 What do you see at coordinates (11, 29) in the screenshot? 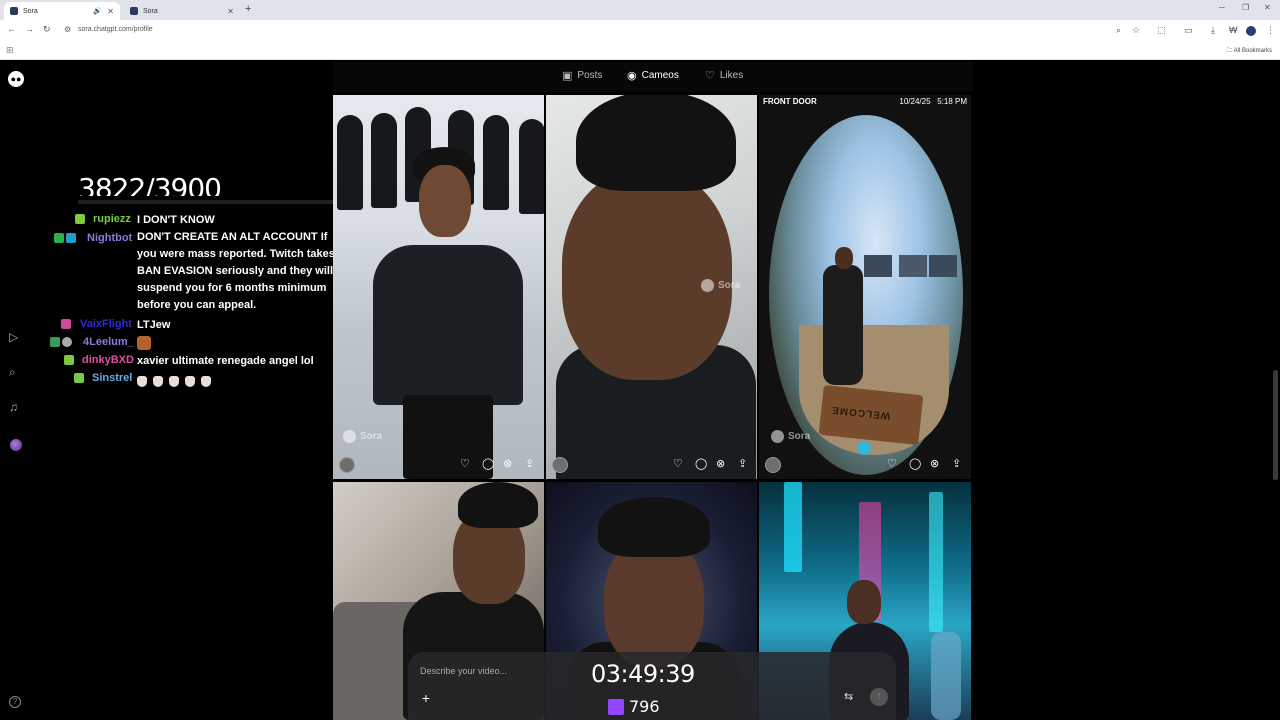
I see `back-icon: ←` at bounding box center [11, 29].